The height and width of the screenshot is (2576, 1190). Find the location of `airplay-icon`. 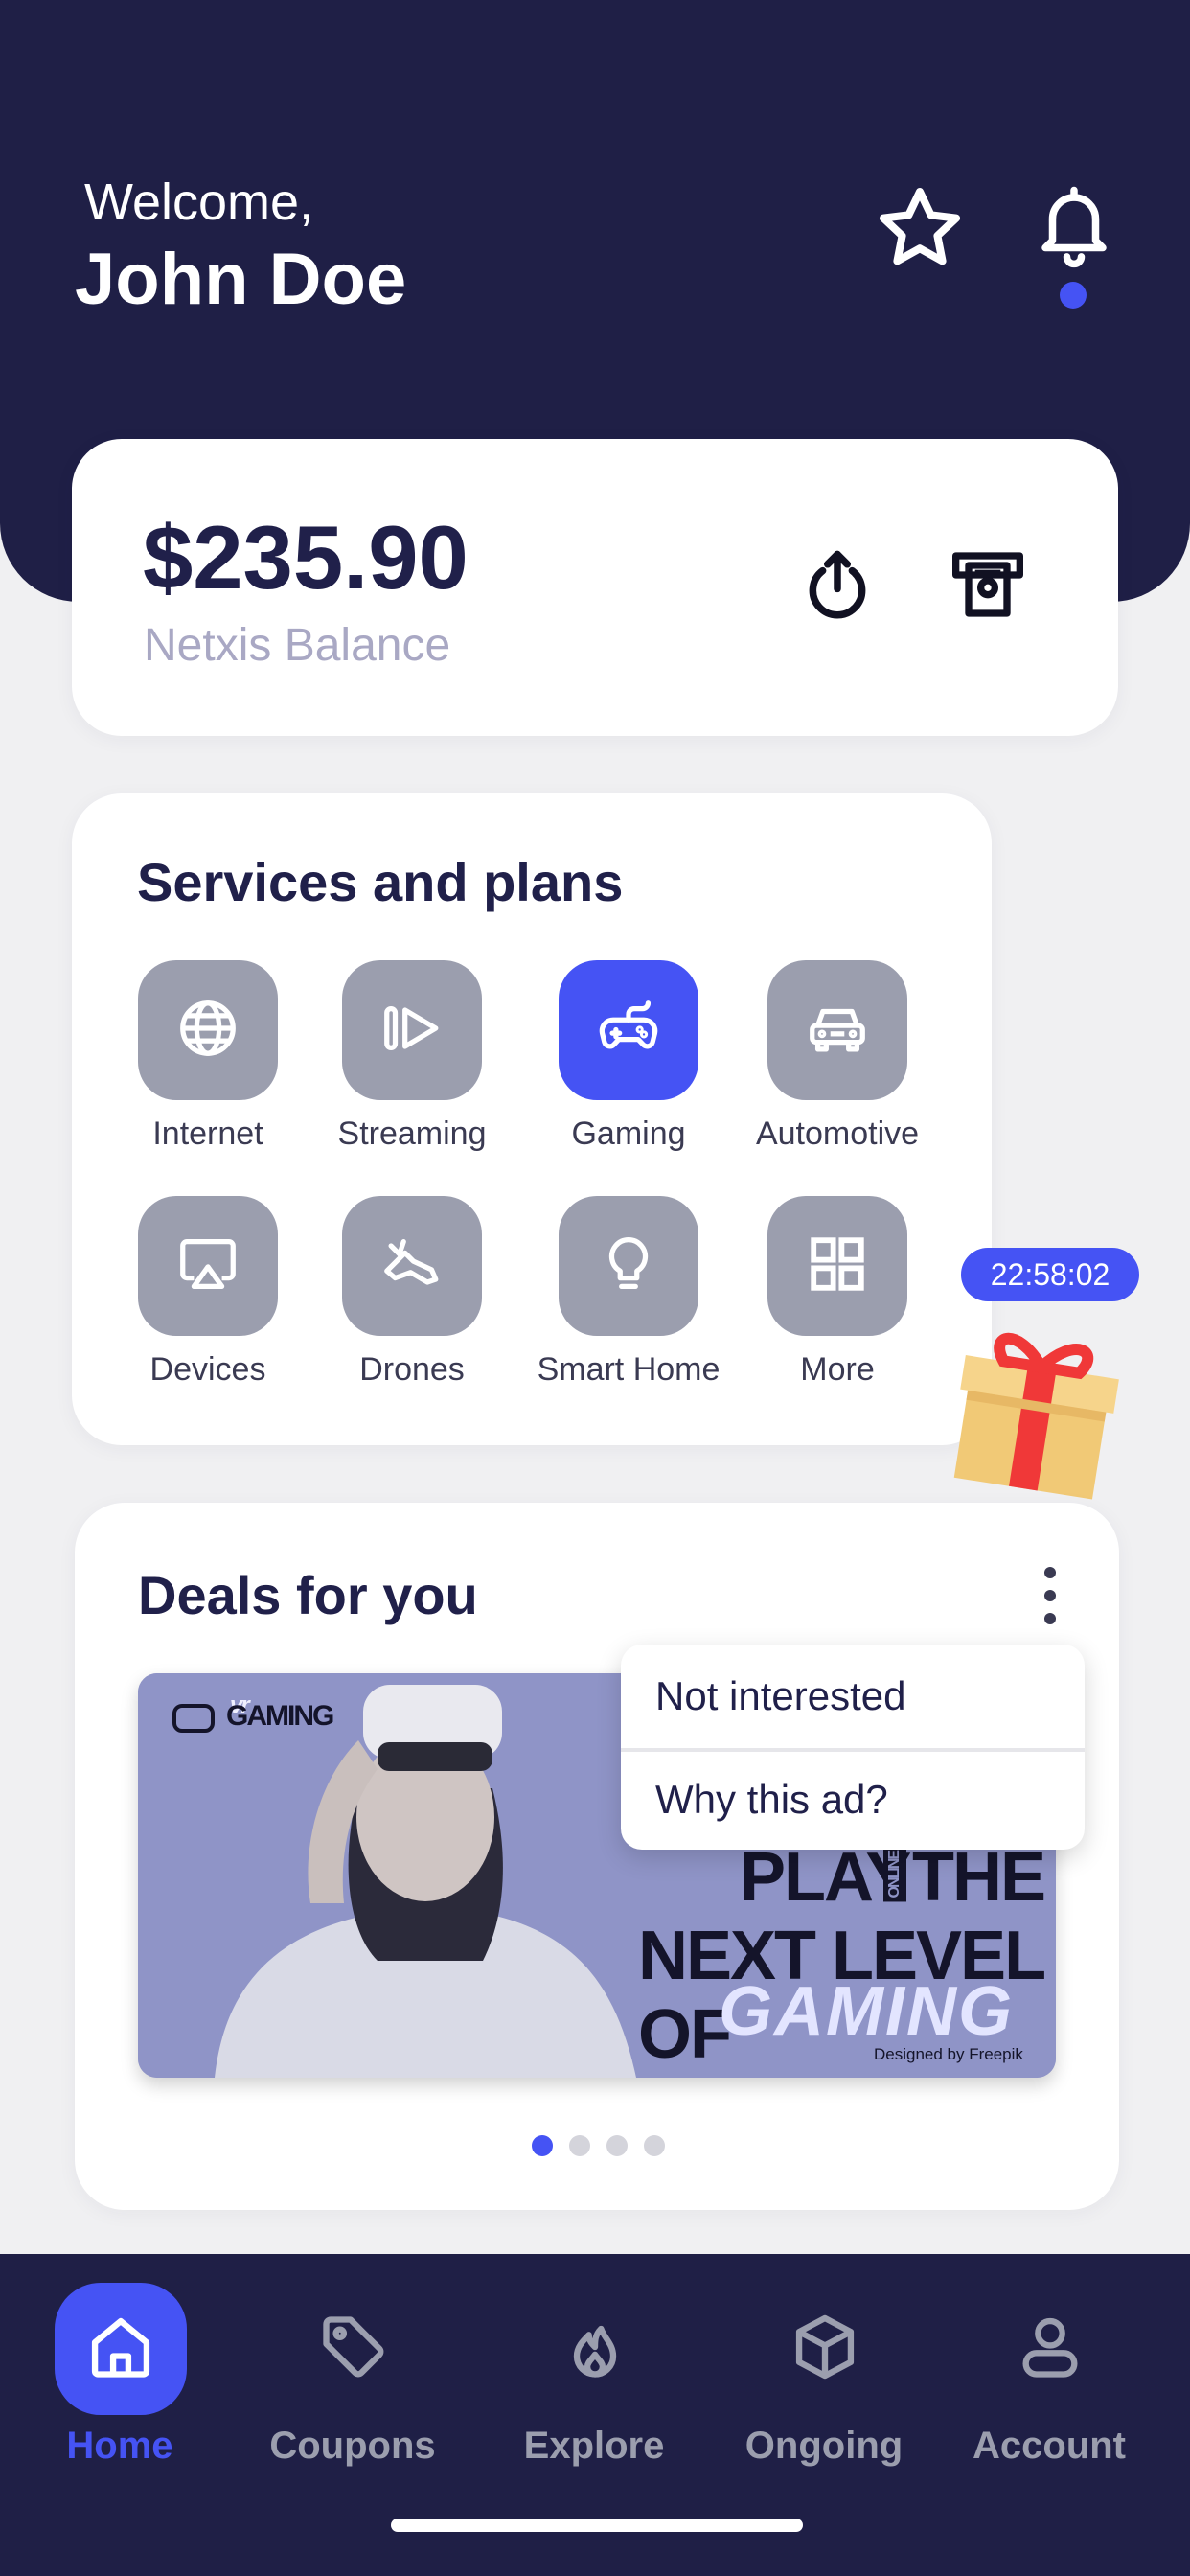

airplay-icon is located at coordinates (207, 1266).